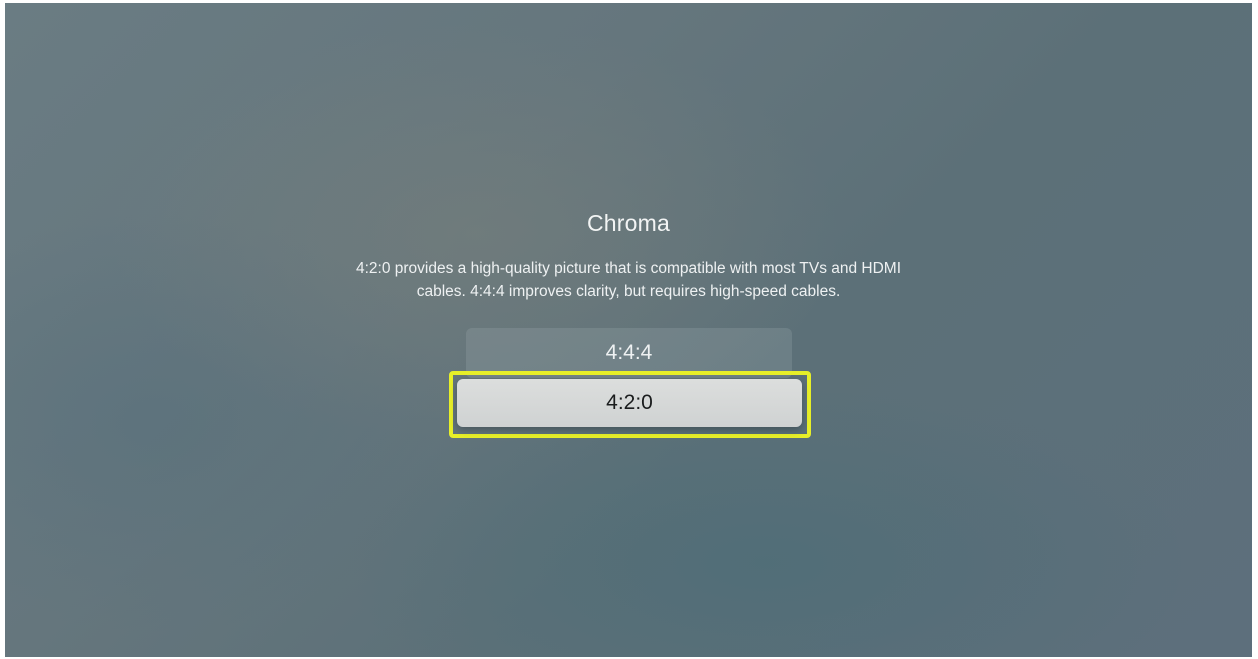  What do you see at coordinates (629, 352) in the screenshot?
I see `option-444-label: 4:4:4` at bounding box center [629, 352].